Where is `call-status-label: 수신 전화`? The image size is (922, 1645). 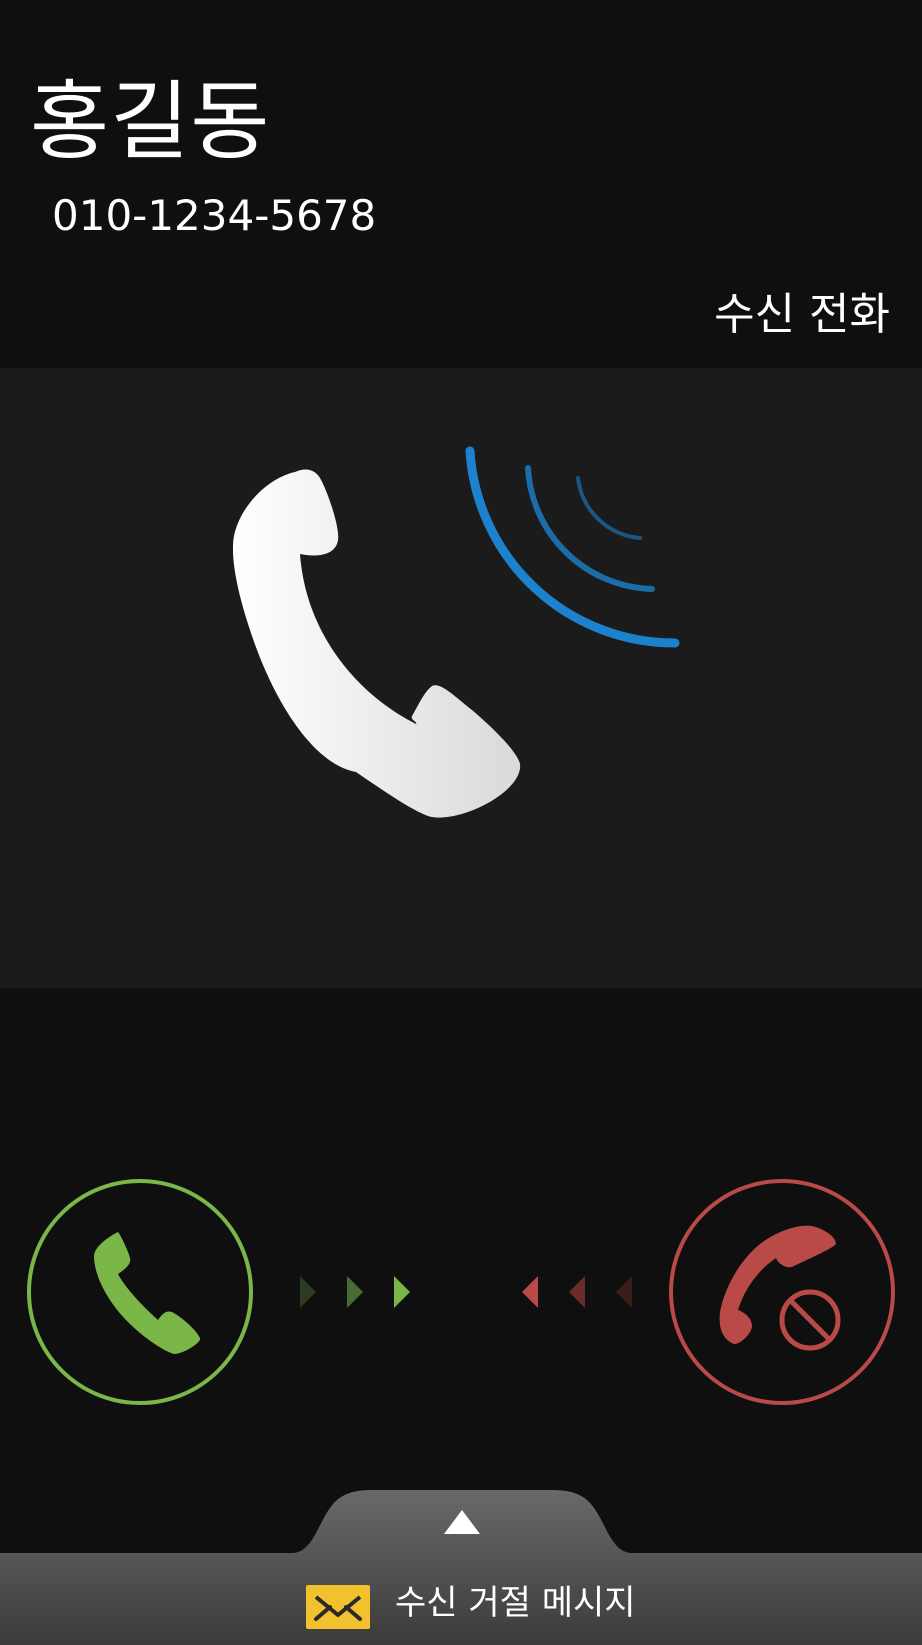
call-status-label: 수신 전화 is located at coordinates (802, 314).